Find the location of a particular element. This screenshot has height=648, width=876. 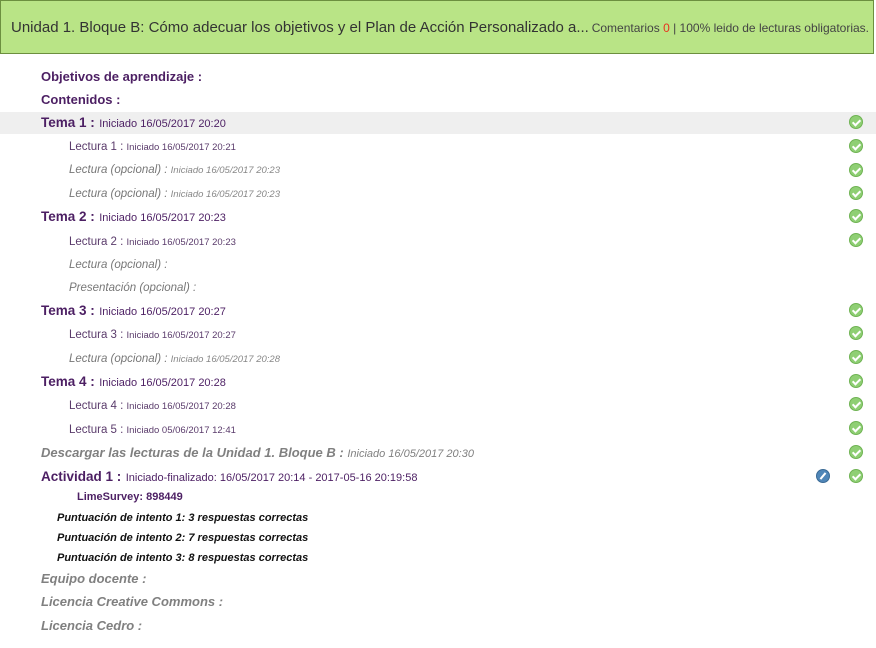

presentacion-item: Presentación (opcional) : is located at coordinates (132, 288).